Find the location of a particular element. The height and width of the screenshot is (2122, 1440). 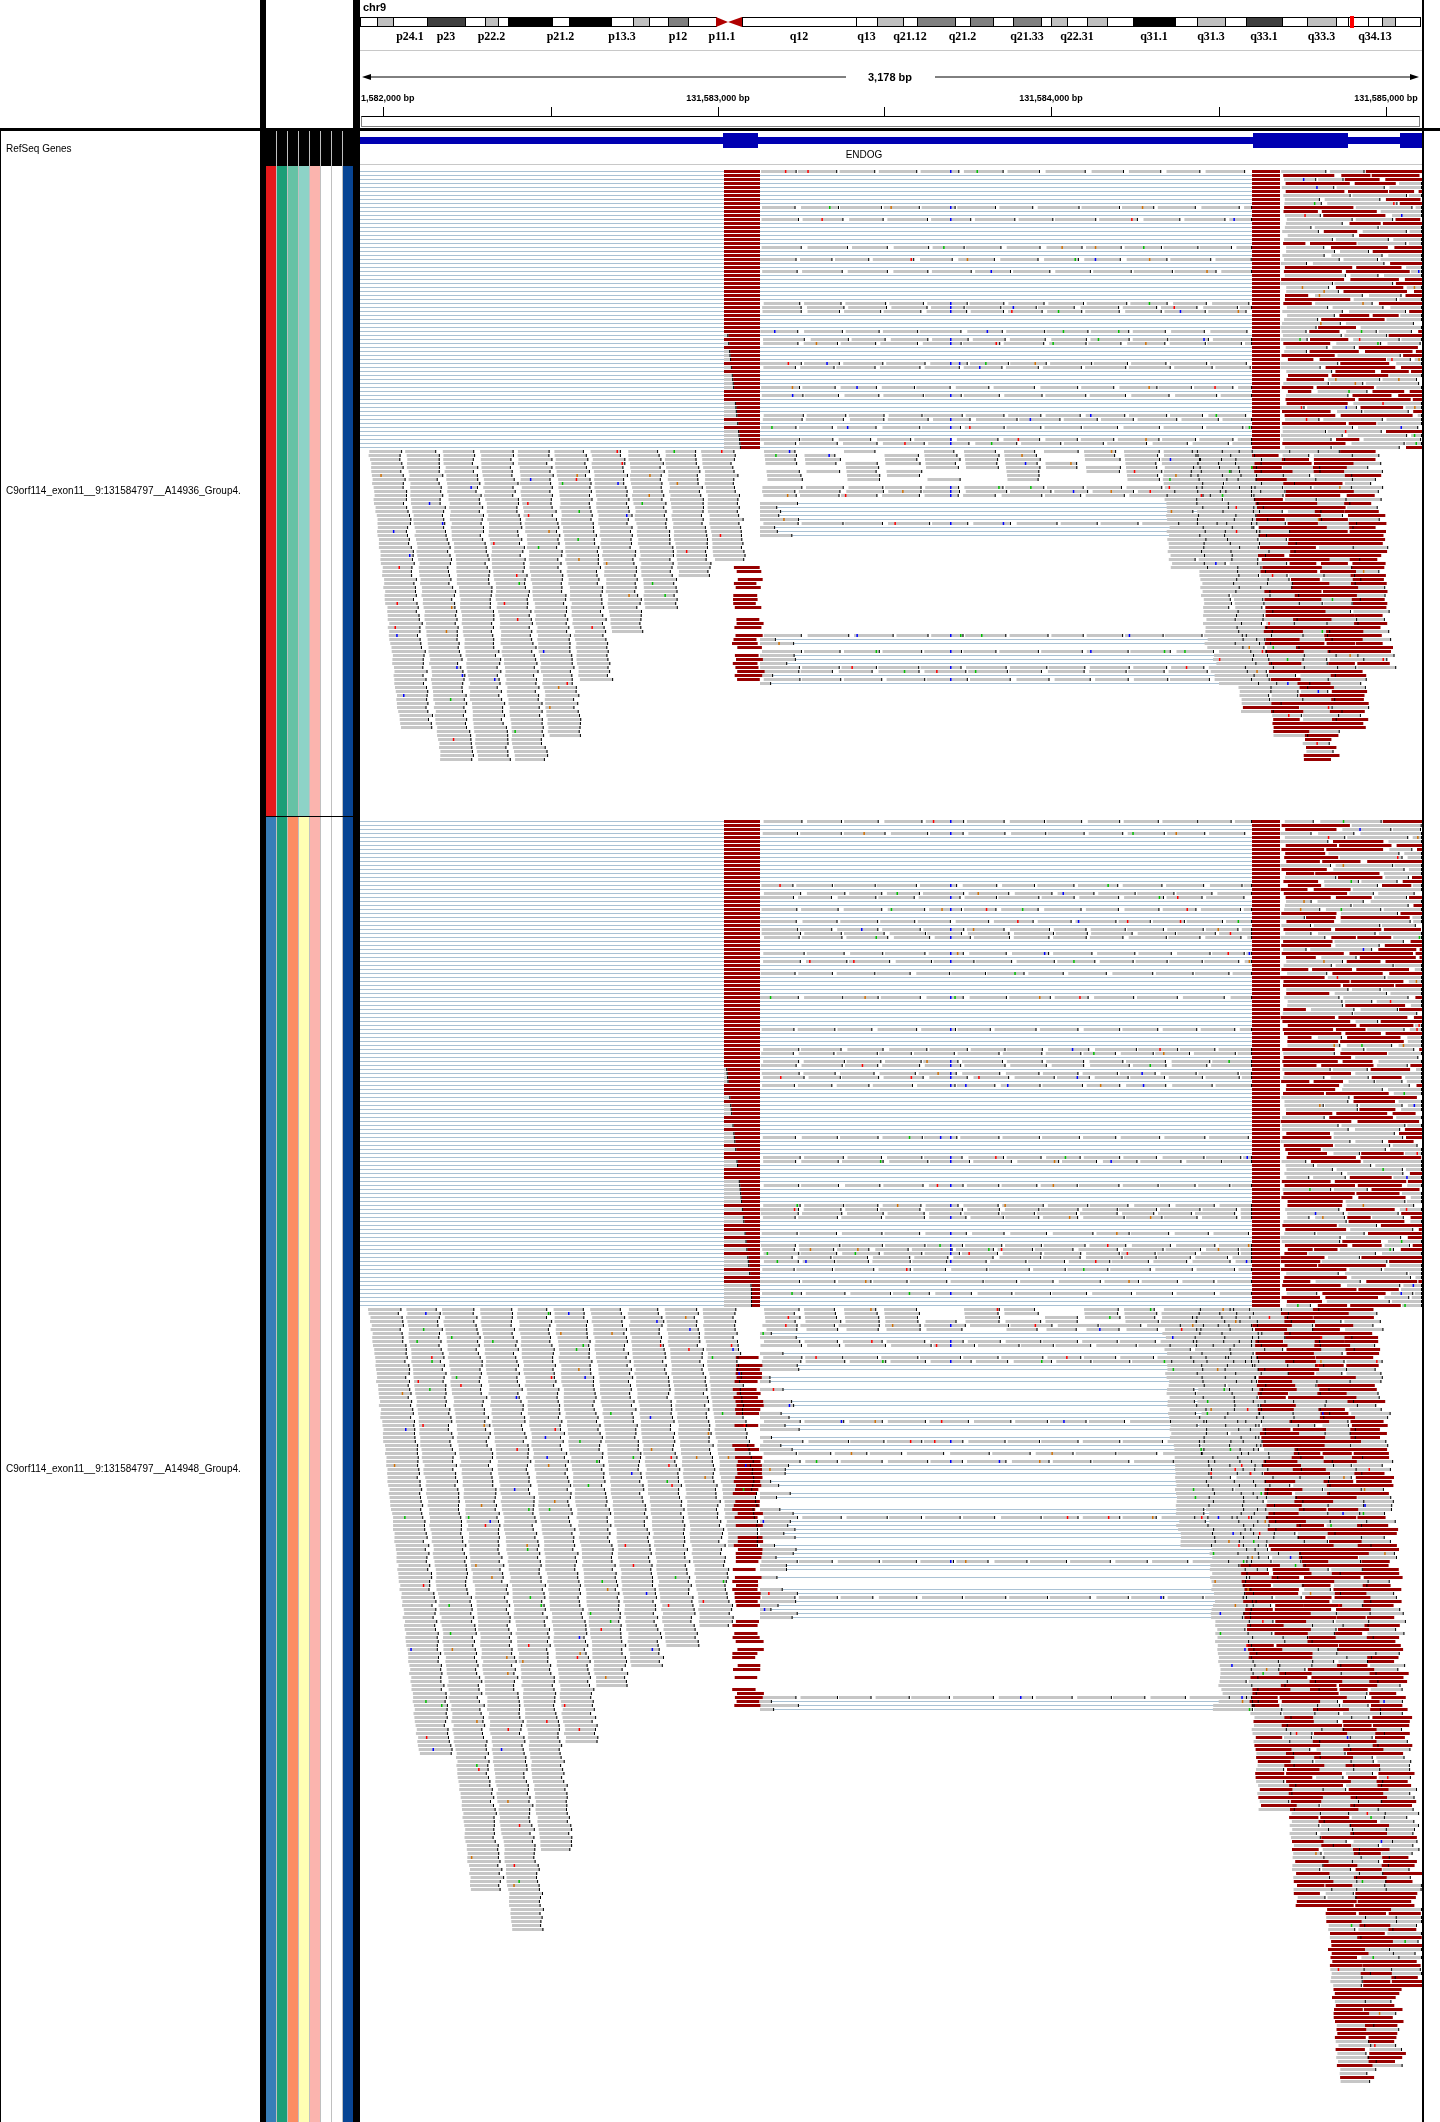

current-region-marker is located at coordinates (1352, 22).